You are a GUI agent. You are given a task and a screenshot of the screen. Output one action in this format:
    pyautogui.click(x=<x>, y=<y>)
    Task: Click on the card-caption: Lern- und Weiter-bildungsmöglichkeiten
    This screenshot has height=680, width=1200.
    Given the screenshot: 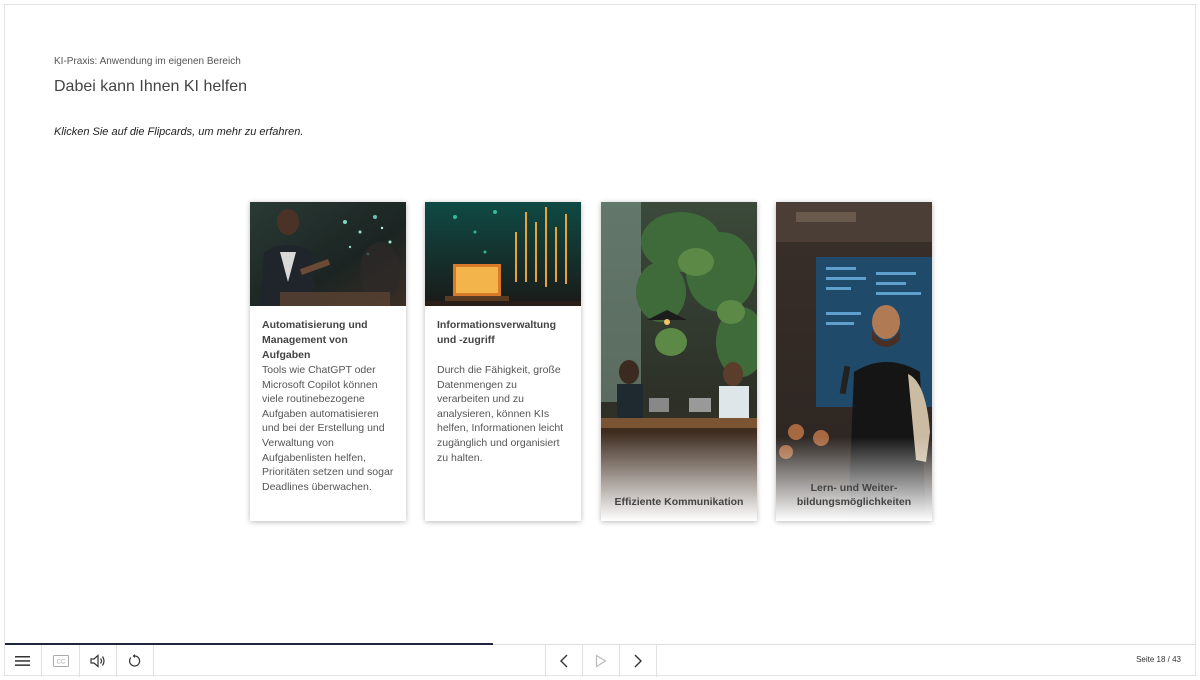 What is the action you would take?
    pyautogui.click(x=854, y=495)
    